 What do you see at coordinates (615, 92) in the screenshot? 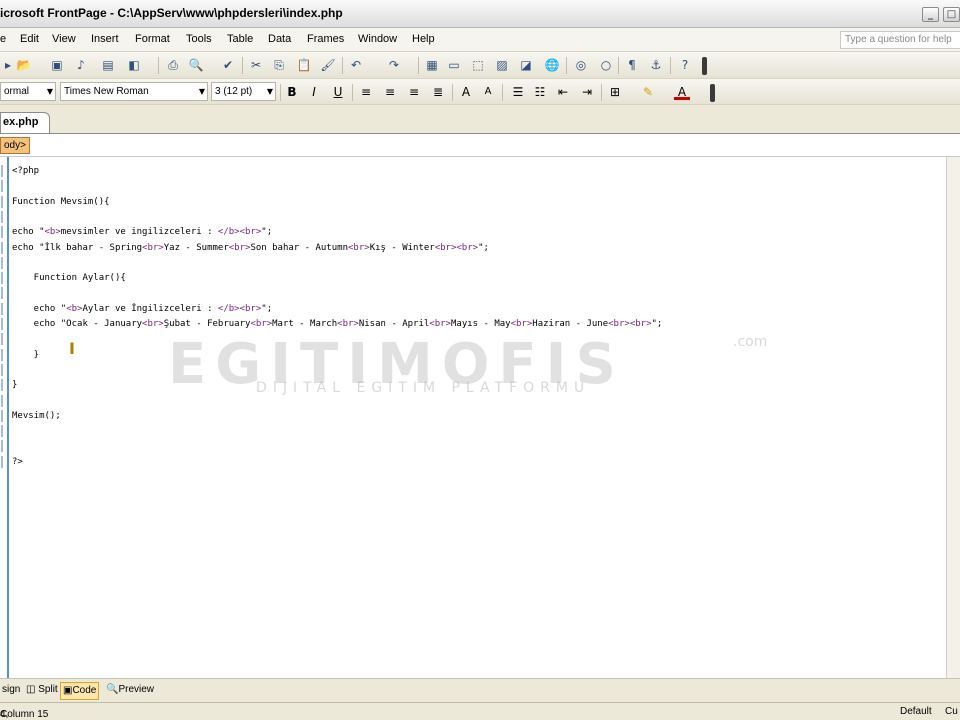
I see `borders-icon: ⊞` at bounding box center [615, 92].